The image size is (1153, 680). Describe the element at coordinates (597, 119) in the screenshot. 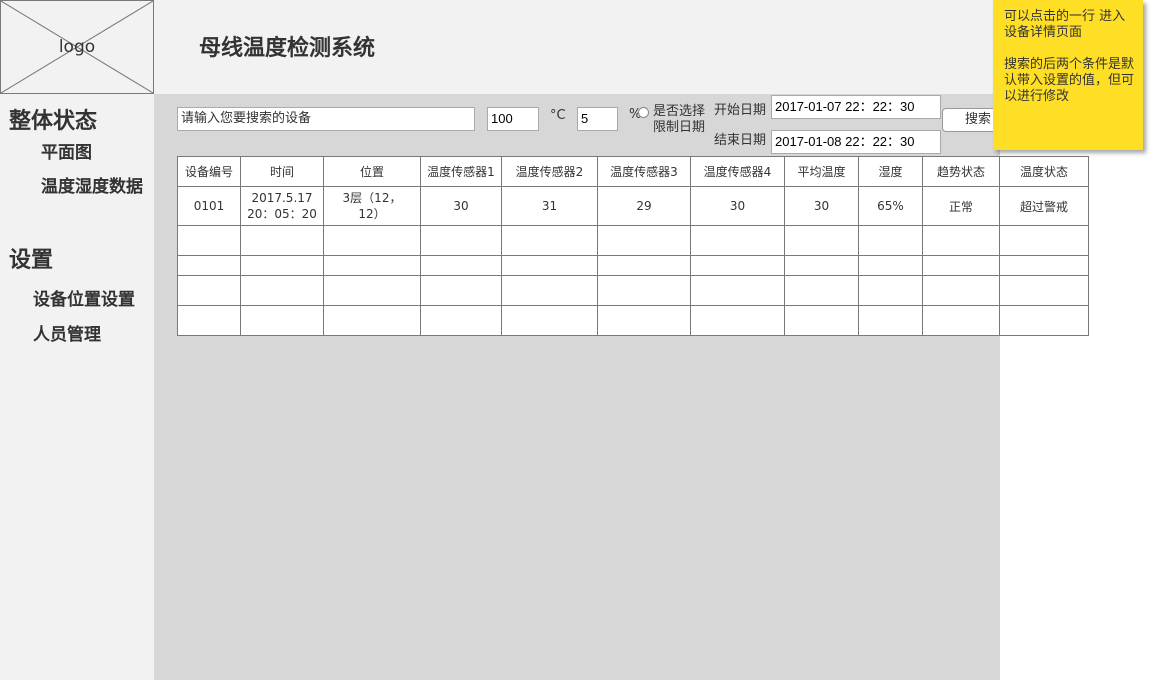

I see `humidity-threshold-input: 5` at that location.